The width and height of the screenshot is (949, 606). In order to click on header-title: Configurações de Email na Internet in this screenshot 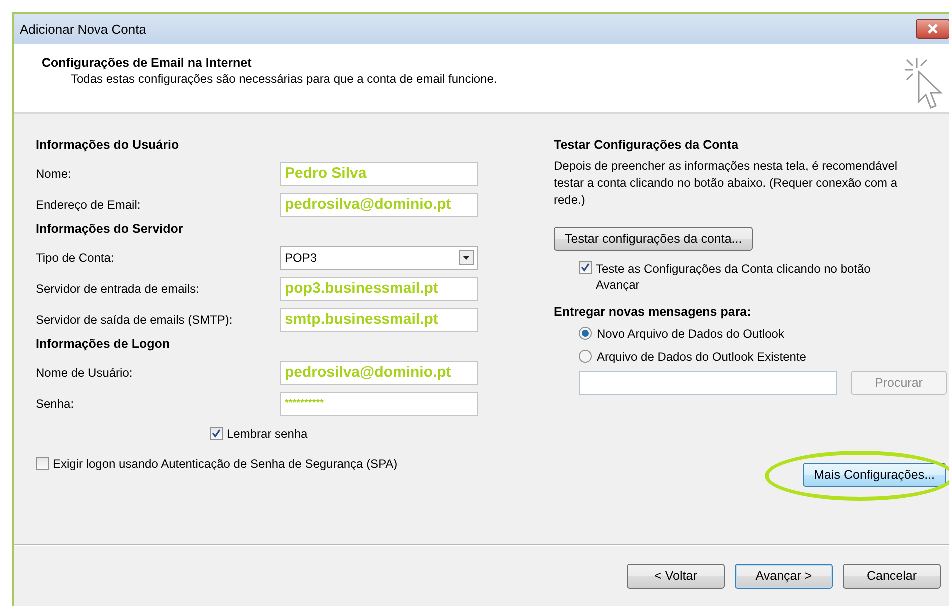, I will do `click(147, 63)`.